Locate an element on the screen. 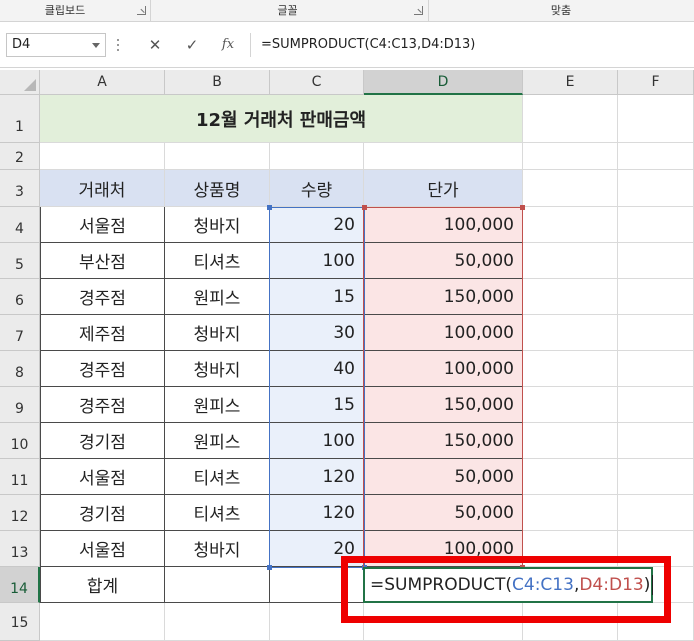 This screenshot has height=641, width=694. header-store: 거래처 is located at coordinates (102, 188).